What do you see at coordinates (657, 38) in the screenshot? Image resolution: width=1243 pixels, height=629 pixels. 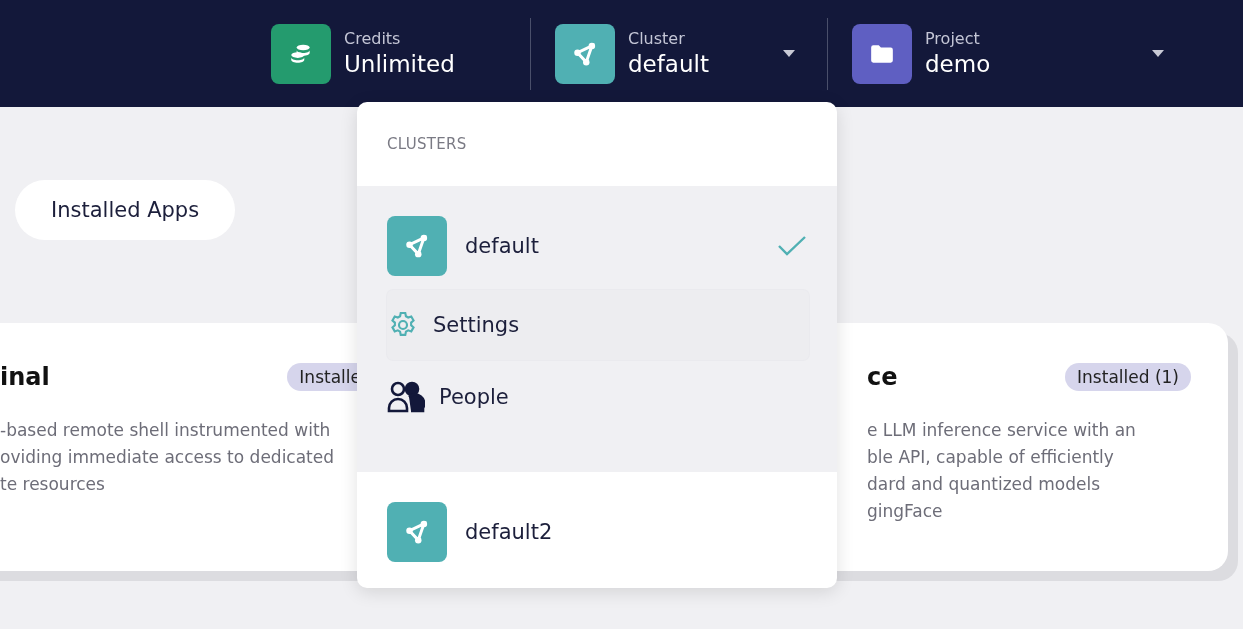 I see `header-label: Cluster` at bounding box center [657, 38].